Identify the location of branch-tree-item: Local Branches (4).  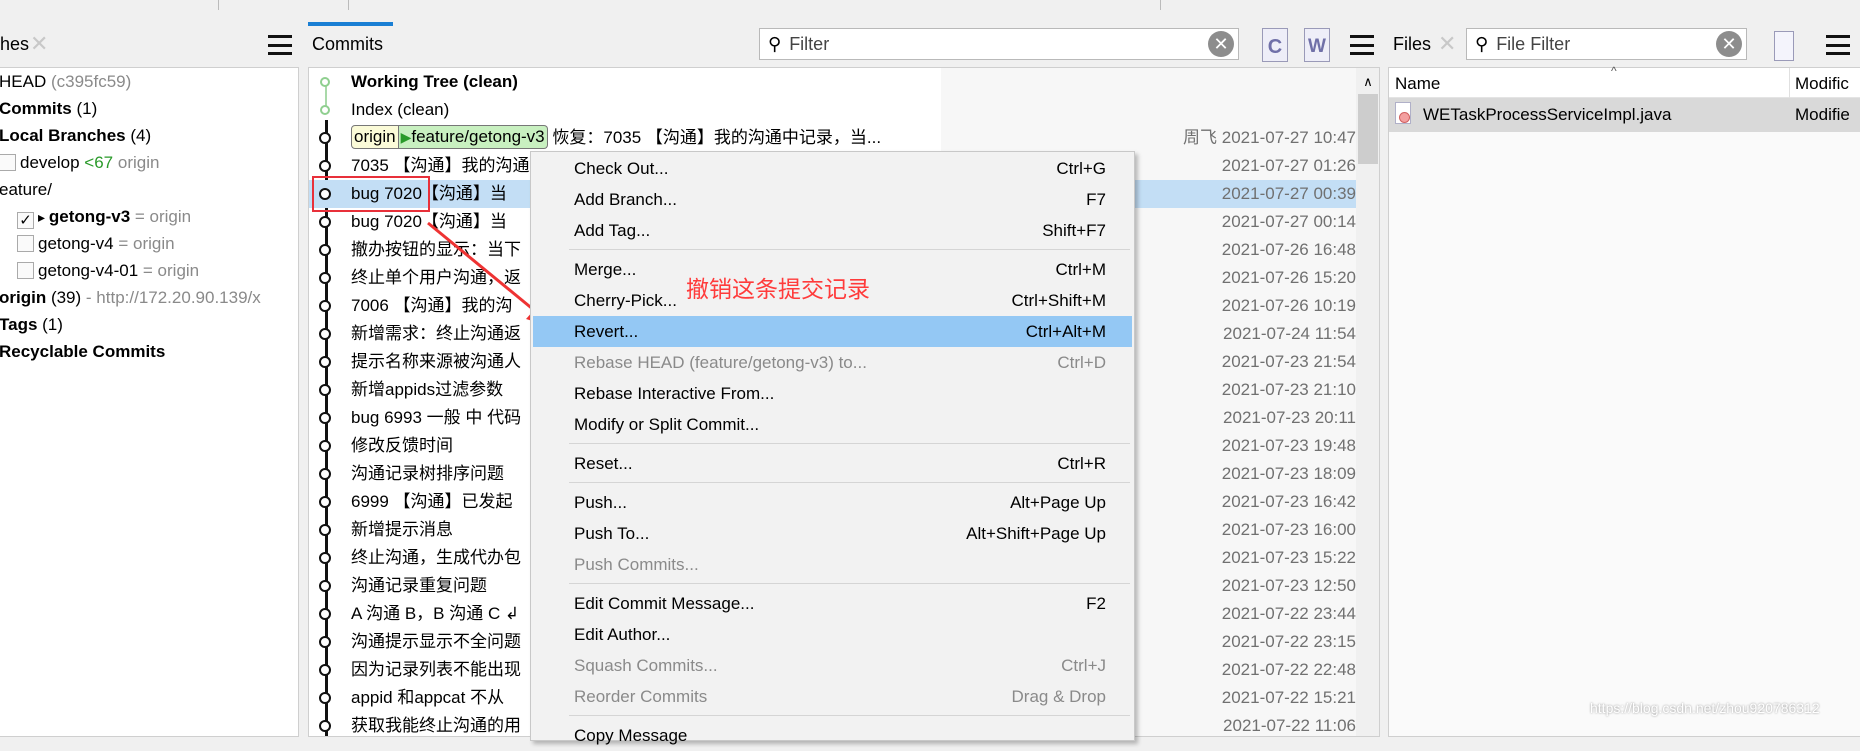
(75, 135).